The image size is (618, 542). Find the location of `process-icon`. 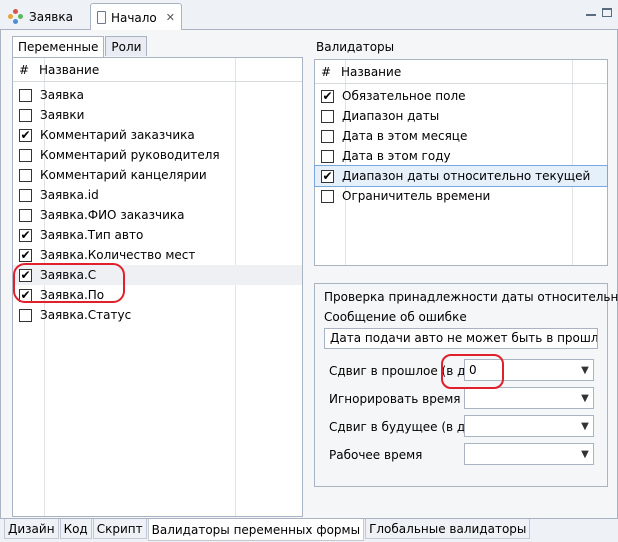

process-icon is located at coordinates (16, 16).